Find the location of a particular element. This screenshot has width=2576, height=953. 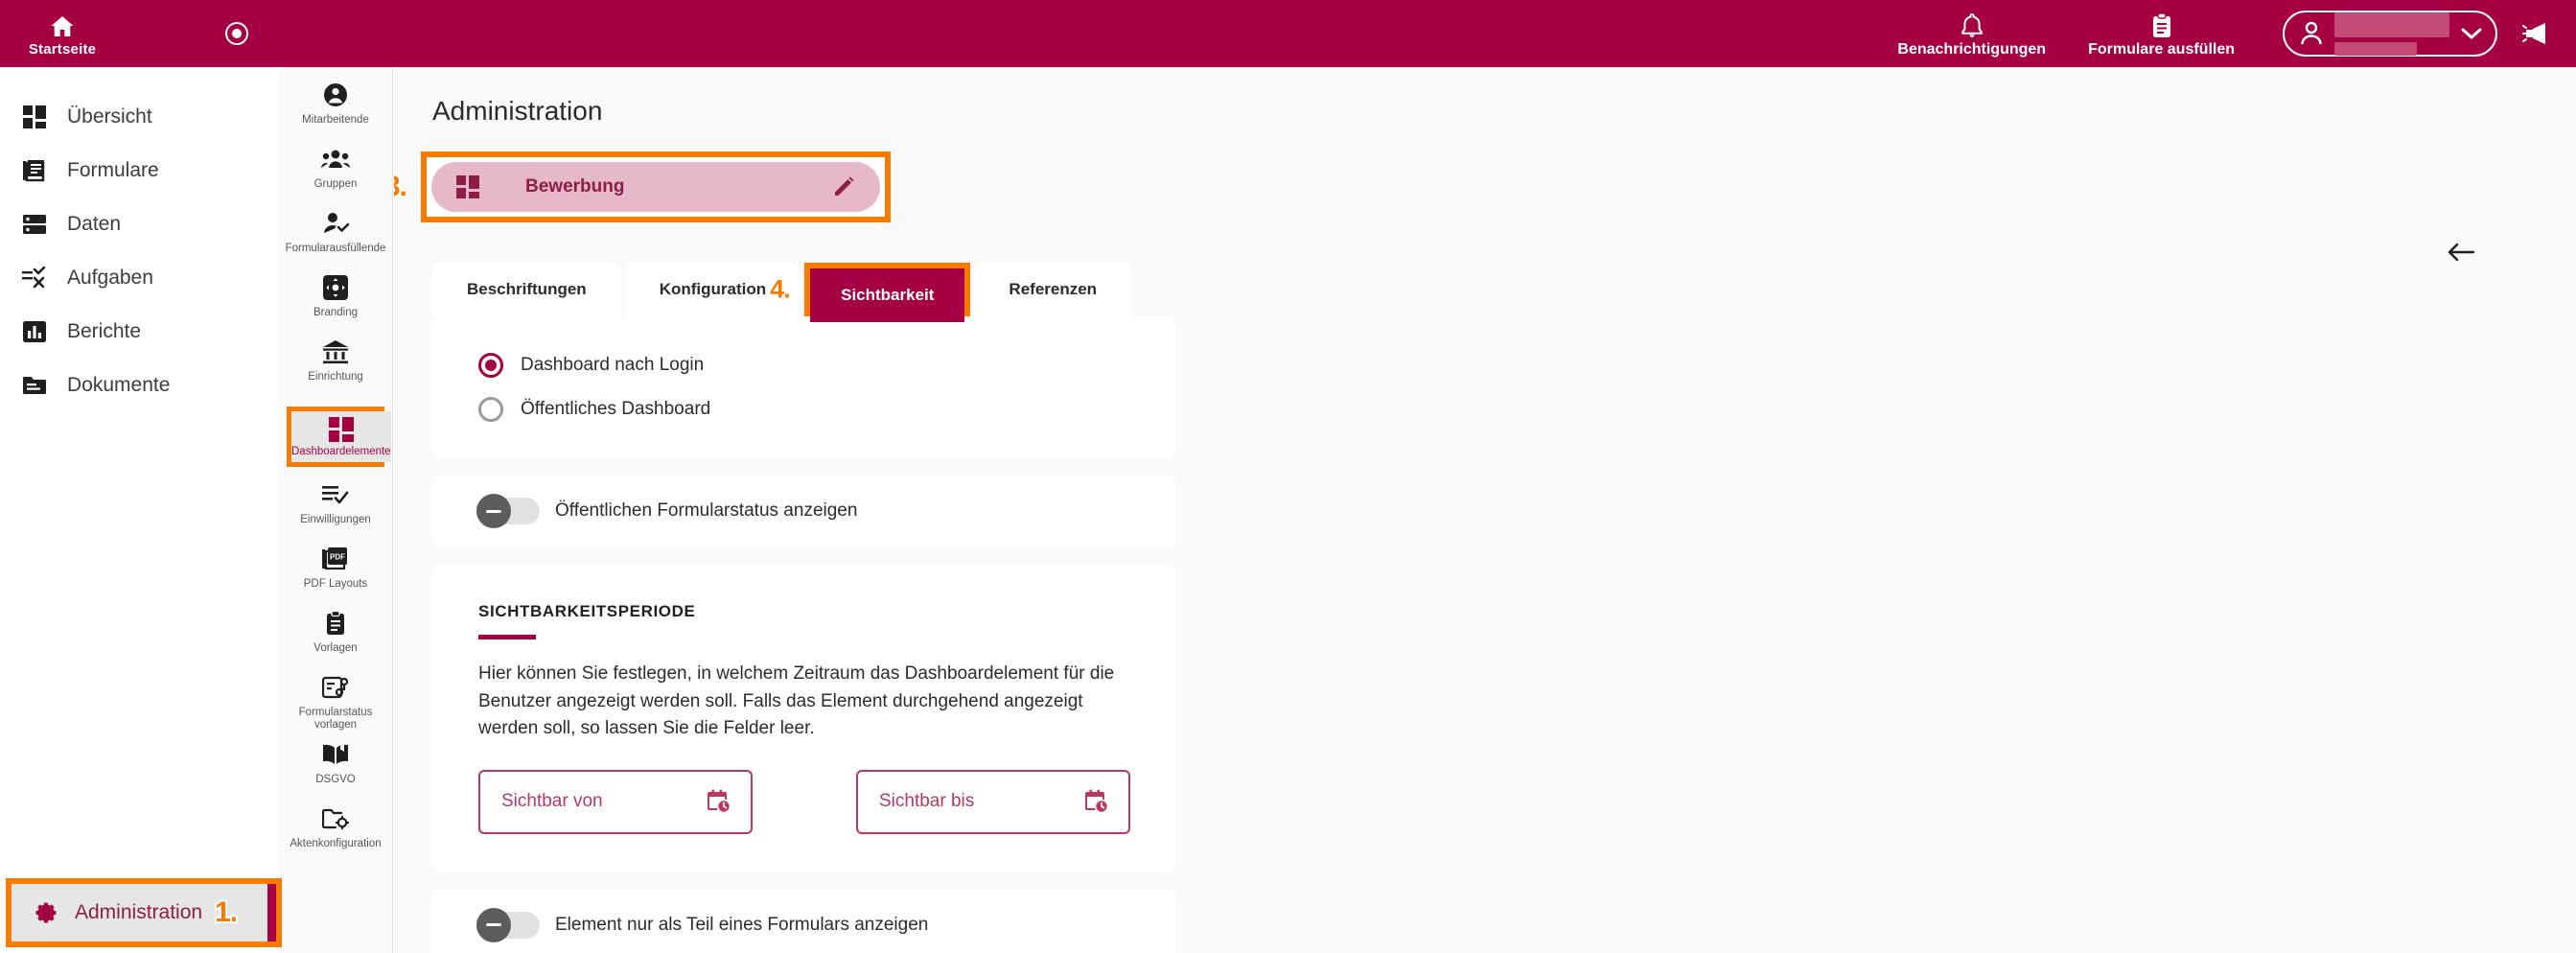

sidebar-item-label: Mitarbeitende is located at coordinates (336, 120).